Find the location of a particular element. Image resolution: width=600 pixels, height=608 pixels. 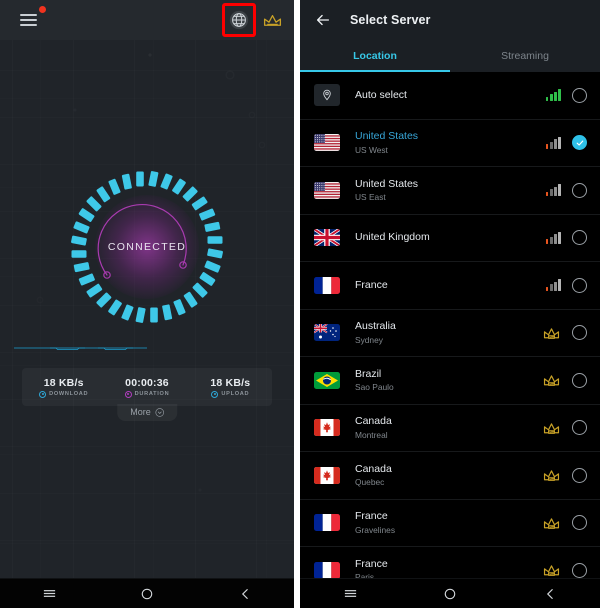

server-labels: France Gravelines is located at coordinates (448, 522).